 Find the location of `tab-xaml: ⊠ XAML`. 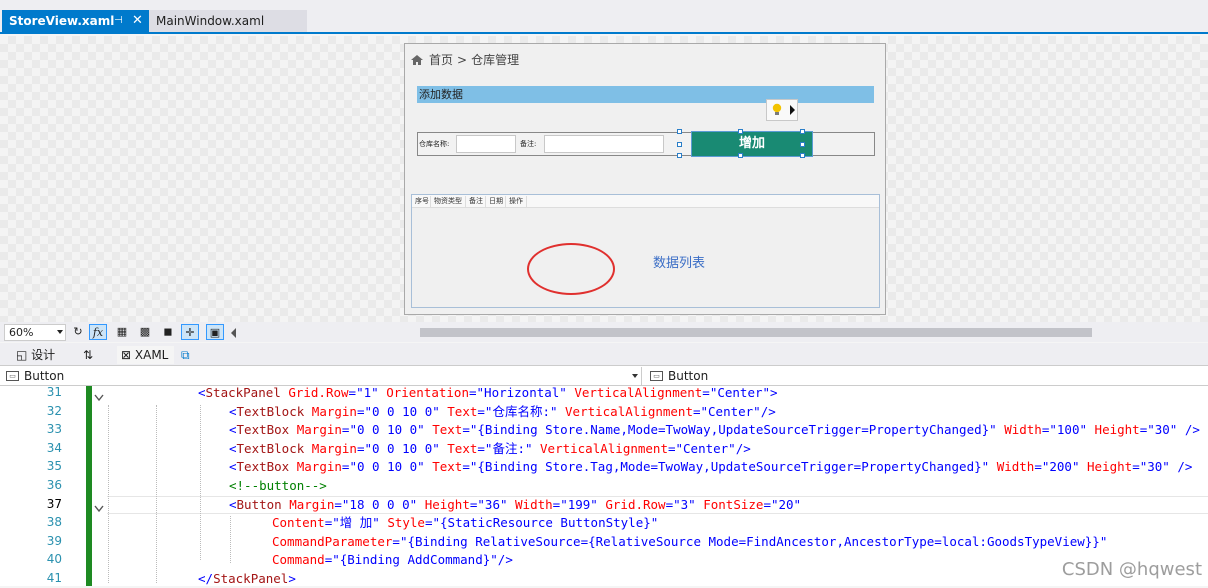

tab-xaml: ⊠ XAML is located at coordinates (146, 355).